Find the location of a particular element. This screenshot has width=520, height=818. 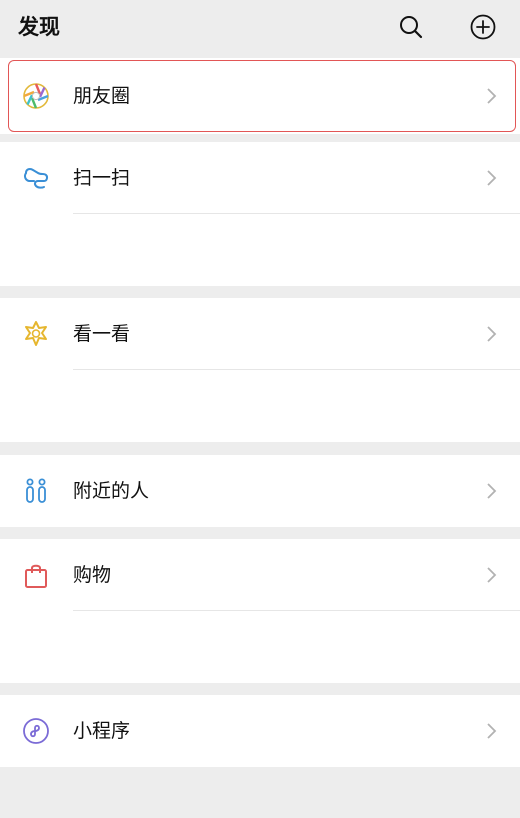

menu-item-label: 扫一扫 is located at coordinates (102, 178).